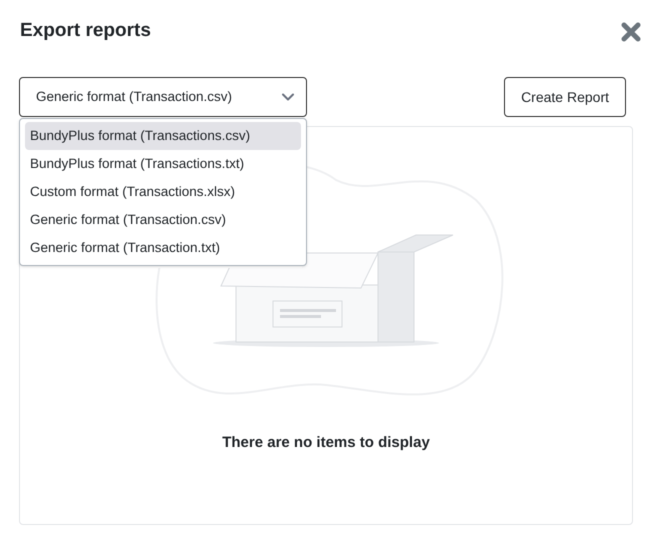  Describe the element at coordinates (326, 443) in the screenshot. I see `empty-state-message: There are no items to display` at that location.